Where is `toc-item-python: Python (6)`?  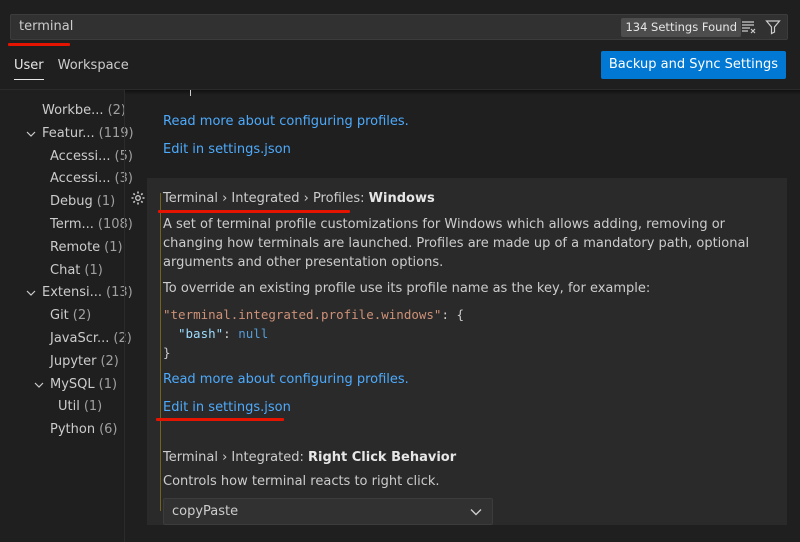 toc-item-python: Python (6) is located at coordinates (62, 430).